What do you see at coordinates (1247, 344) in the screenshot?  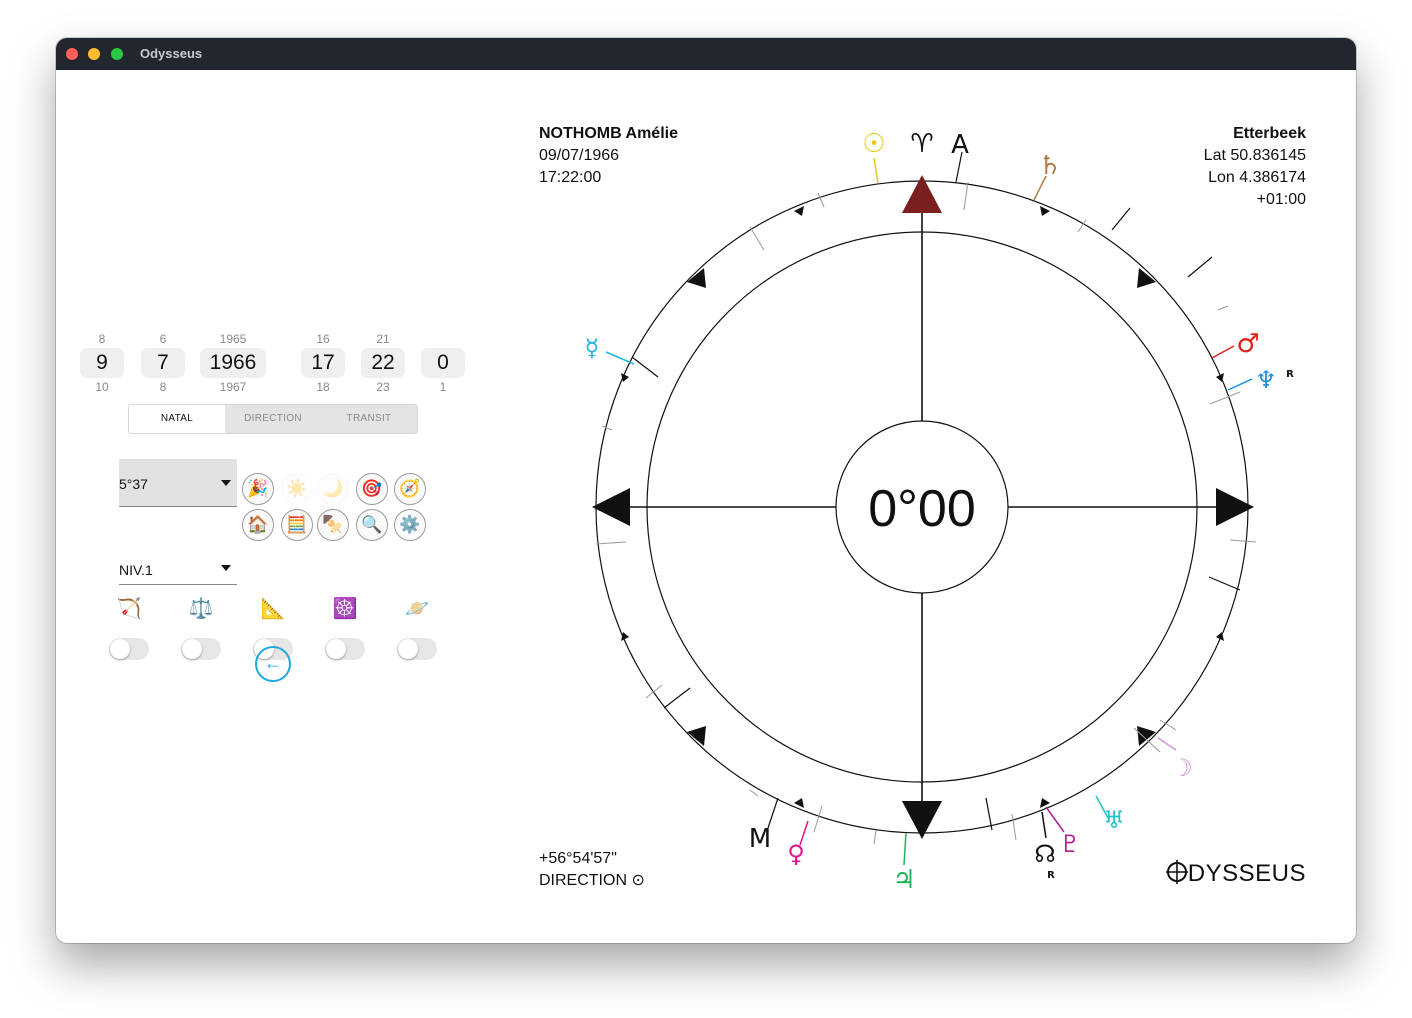 I see `mars-glyph: ♂` at bounding box center [1247, 344].